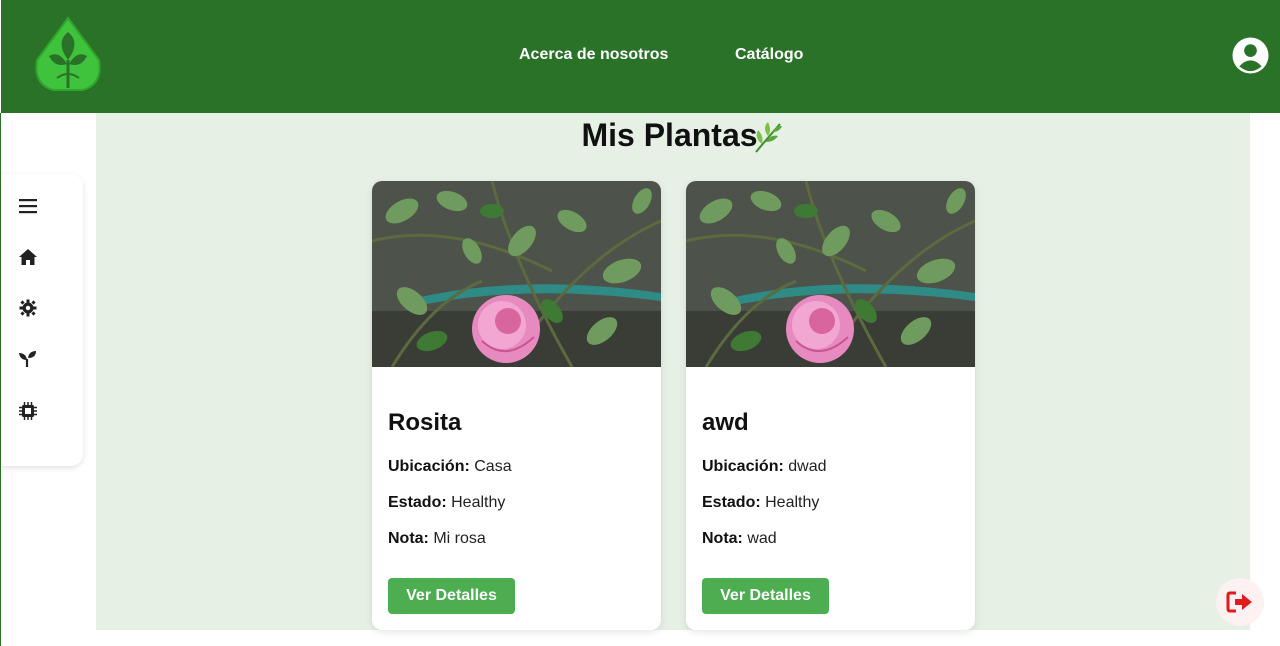 The height and width of the screenshot is (646, 1280). I want to click on plant-name: awd, so click(725, 422).